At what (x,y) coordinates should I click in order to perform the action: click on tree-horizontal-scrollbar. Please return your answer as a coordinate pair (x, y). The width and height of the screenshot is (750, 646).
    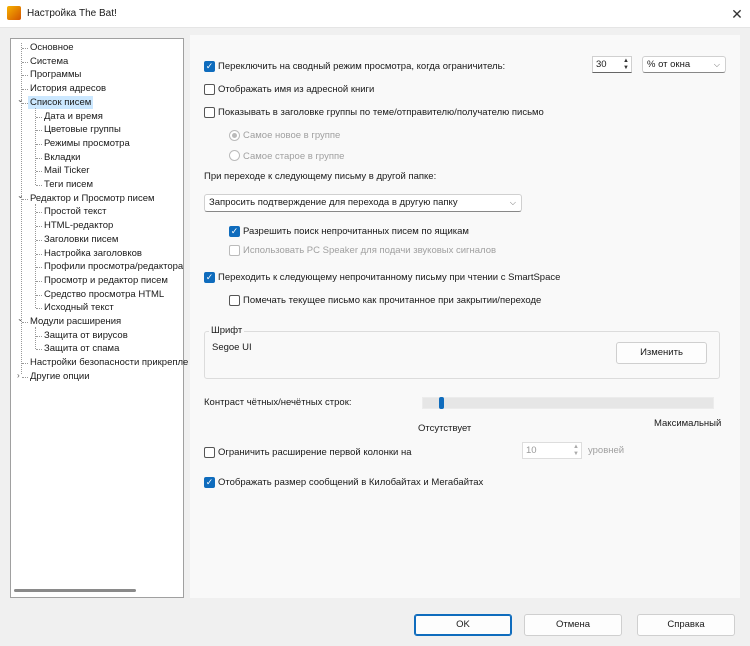
    Looking at the image, I should click on (75, 590).